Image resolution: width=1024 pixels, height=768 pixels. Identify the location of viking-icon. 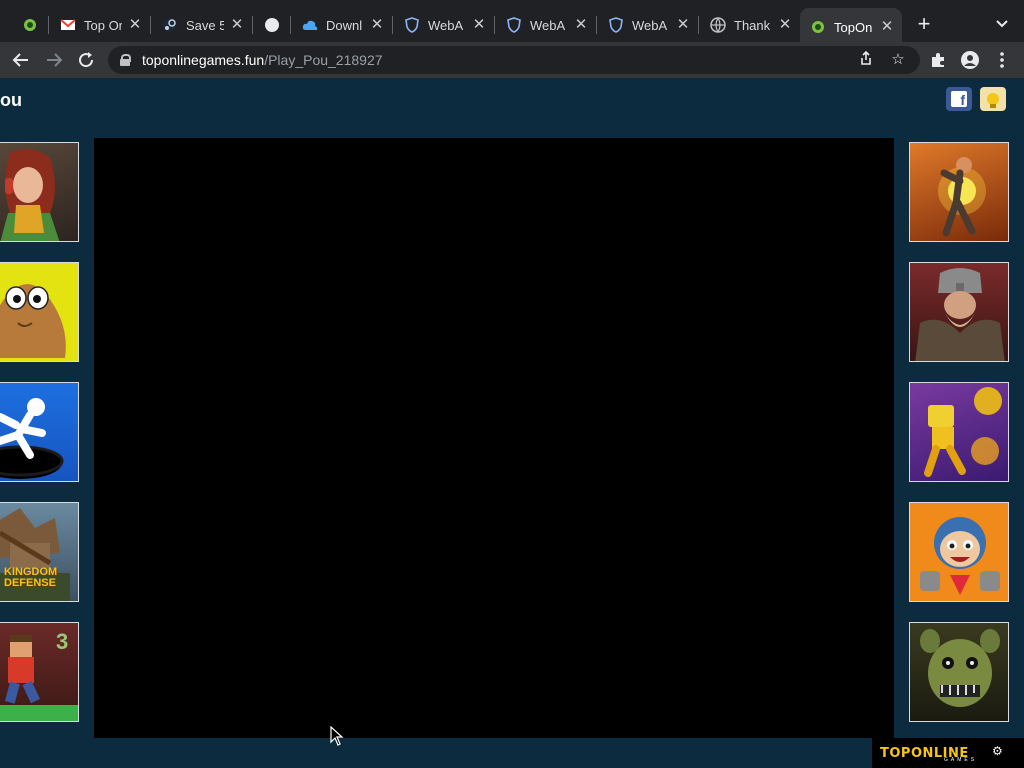
(960, 314).